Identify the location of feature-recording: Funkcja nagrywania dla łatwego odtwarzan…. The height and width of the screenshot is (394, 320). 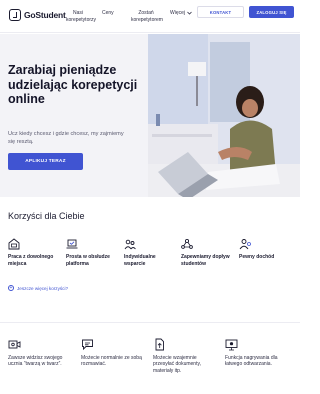
(257, 353).